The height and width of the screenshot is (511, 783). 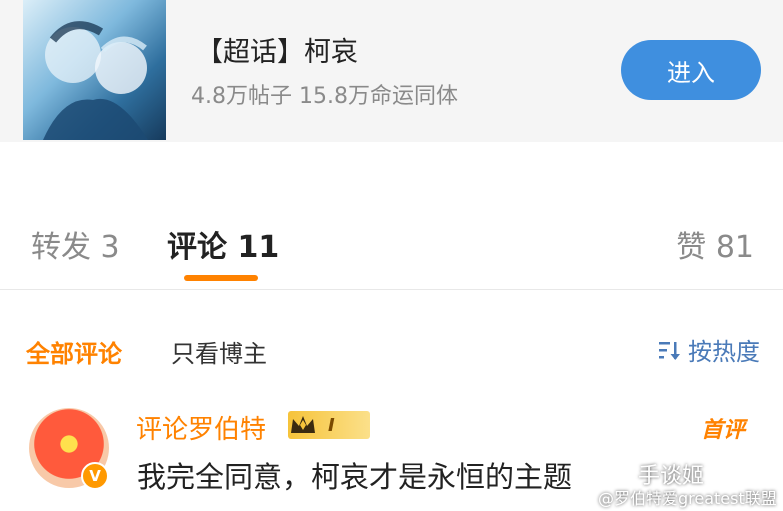 What do you see at coordinates (95, 476) in the screenshot?
I see `verified-badge-icon: V` at bounding box center [95, 476].